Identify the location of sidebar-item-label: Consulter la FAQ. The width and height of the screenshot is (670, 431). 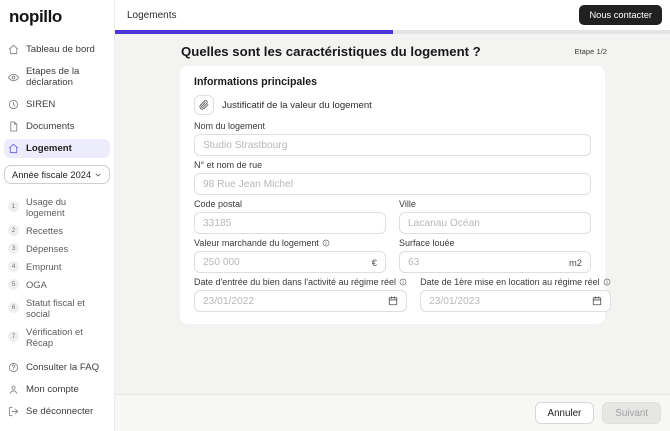
(63, 367).